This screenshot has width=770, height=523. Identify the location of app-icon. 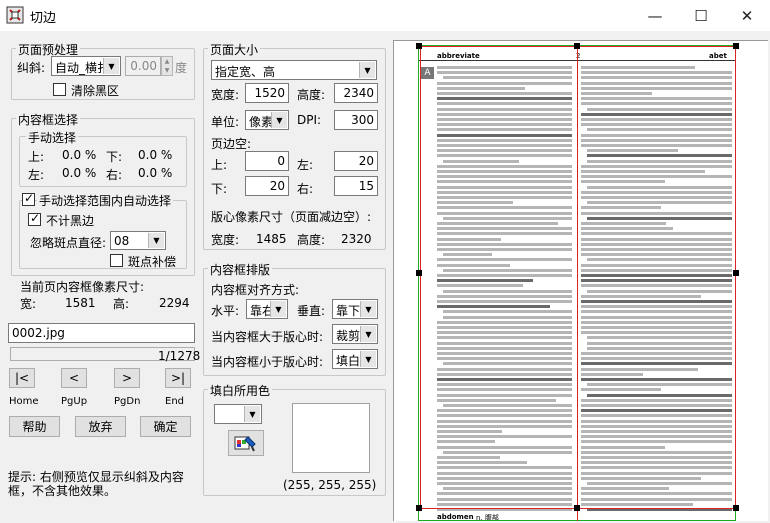
(15, 15).